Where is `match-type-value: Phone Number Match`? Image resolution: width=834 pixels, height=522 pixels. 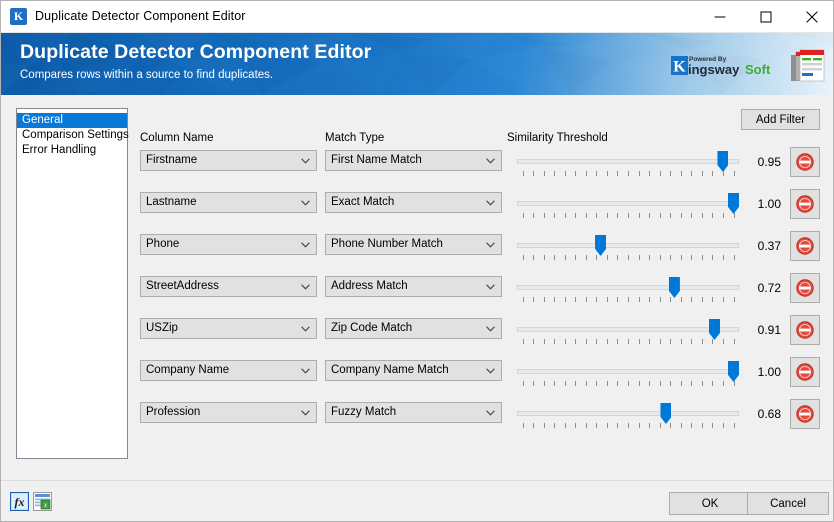 match-type-value: Phone Number Match is located at coordinates (387, 244).